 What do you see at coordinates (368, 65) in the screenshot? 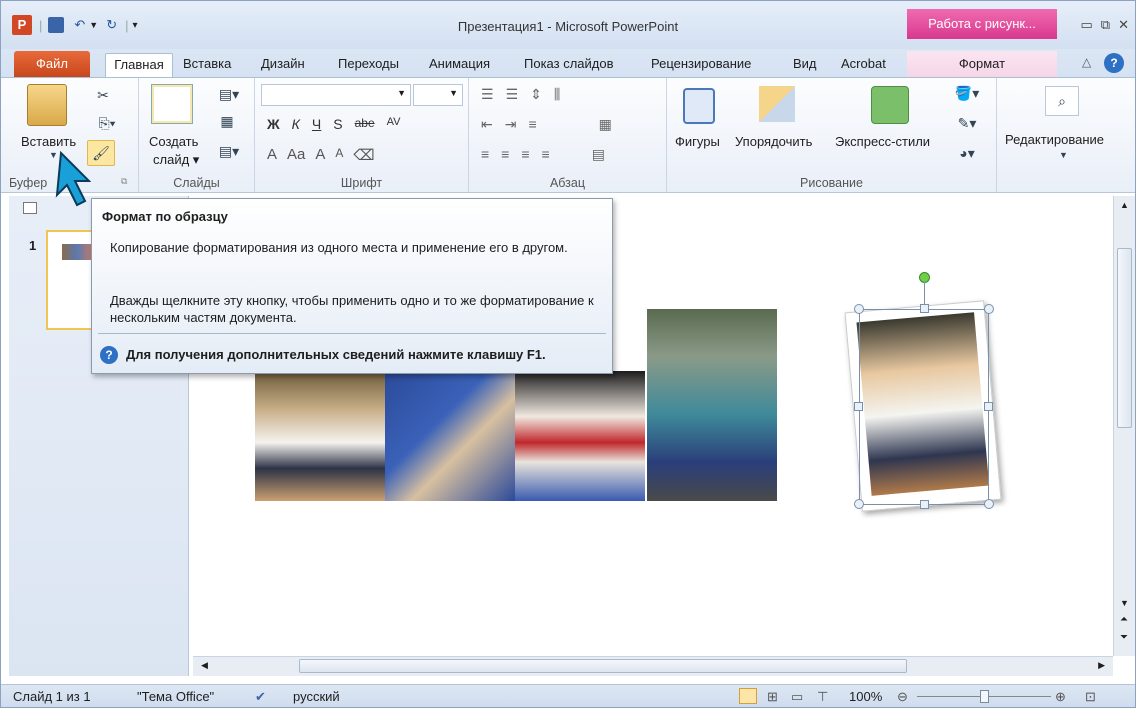
I see `tab-transitions: Переходы` at bounding box center [368, 65].